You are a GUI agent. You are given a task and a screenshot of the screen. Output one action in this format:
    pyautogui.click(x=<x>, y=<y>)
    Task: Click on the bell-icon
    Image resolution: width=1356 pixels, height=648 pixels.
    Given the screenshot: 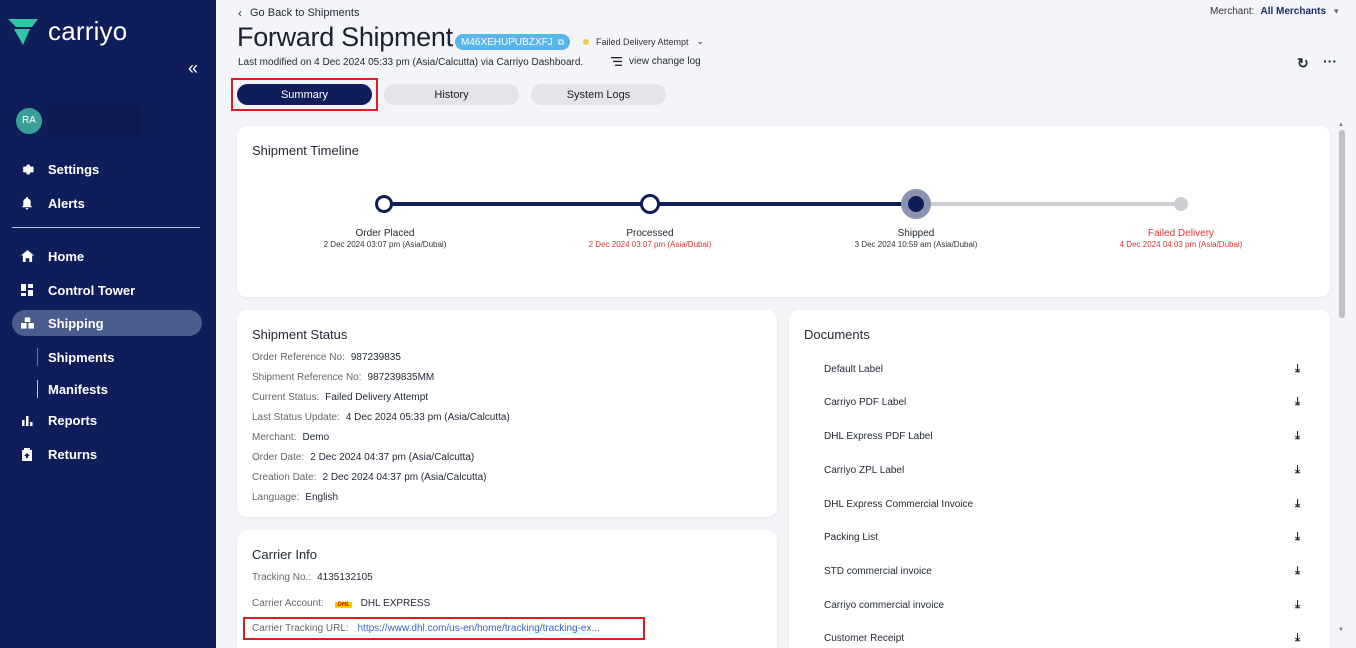 What is the action you would take?
    pyautogui.click(x=27, y=203)
    